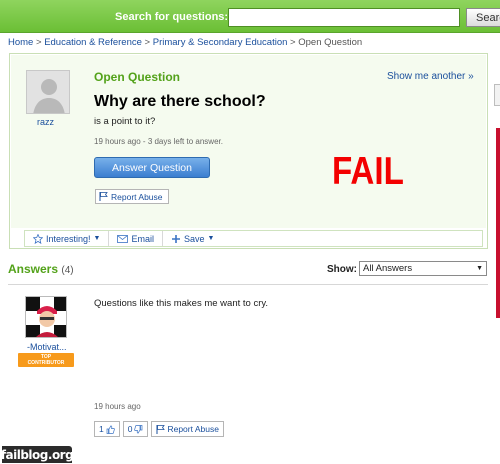 This screenshot has height=464, width=500. I want to click on thumbs-up-icon, so click(110, 429).